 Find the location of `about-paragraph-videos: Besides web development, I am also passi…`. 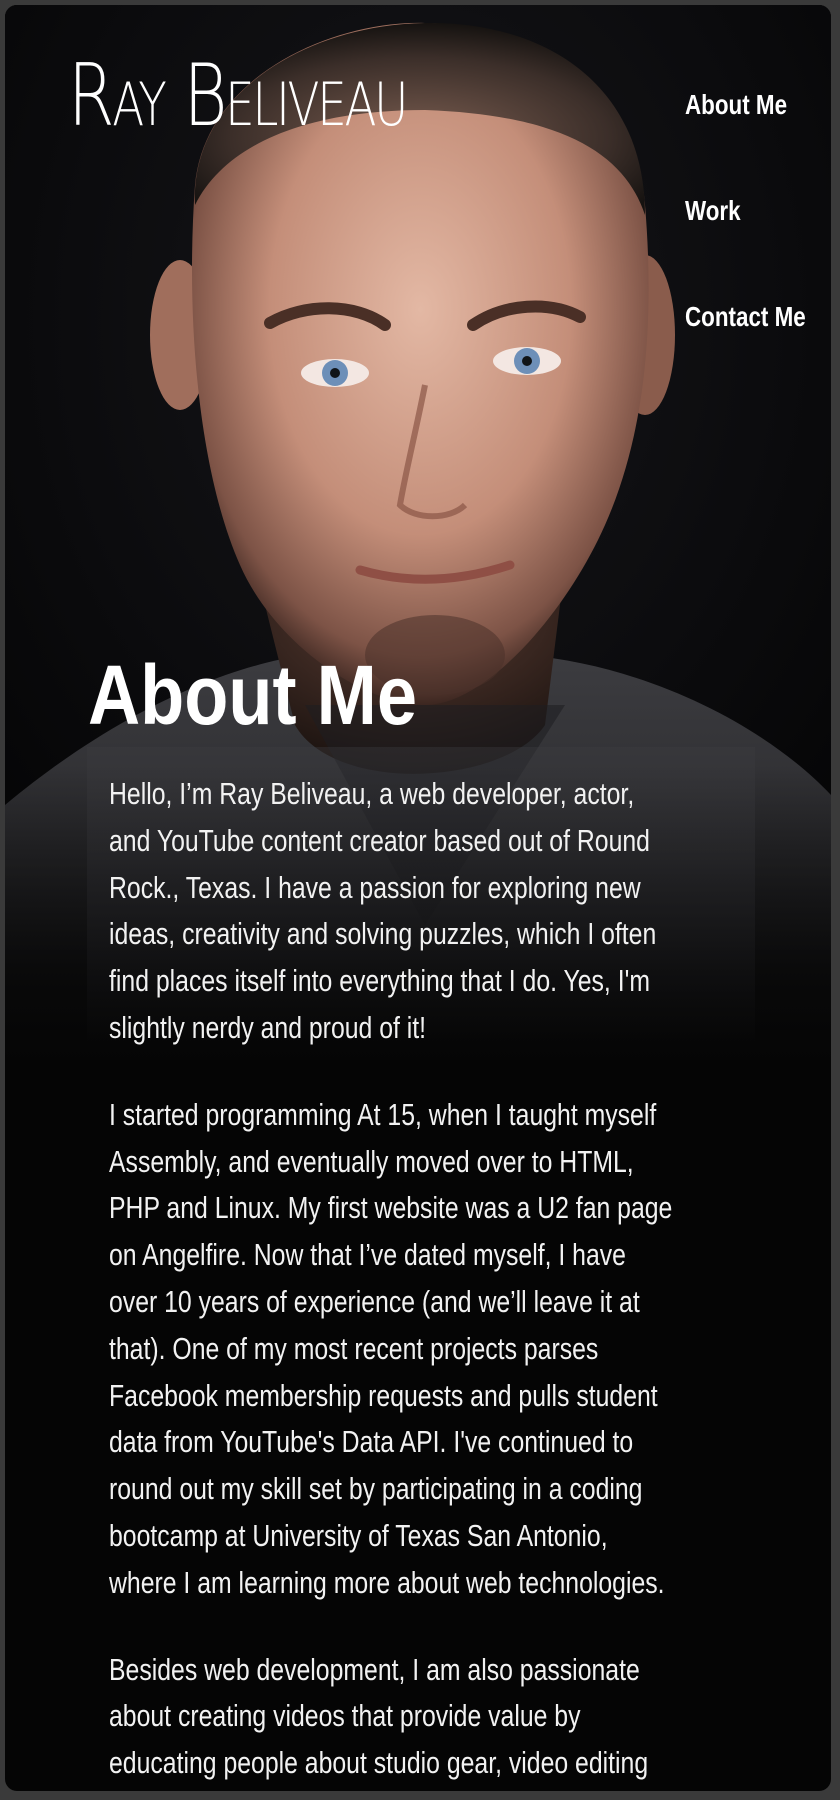

about-paragraph-videos: Besides web development, I am also passi… is located at coordinates (379, 1716).